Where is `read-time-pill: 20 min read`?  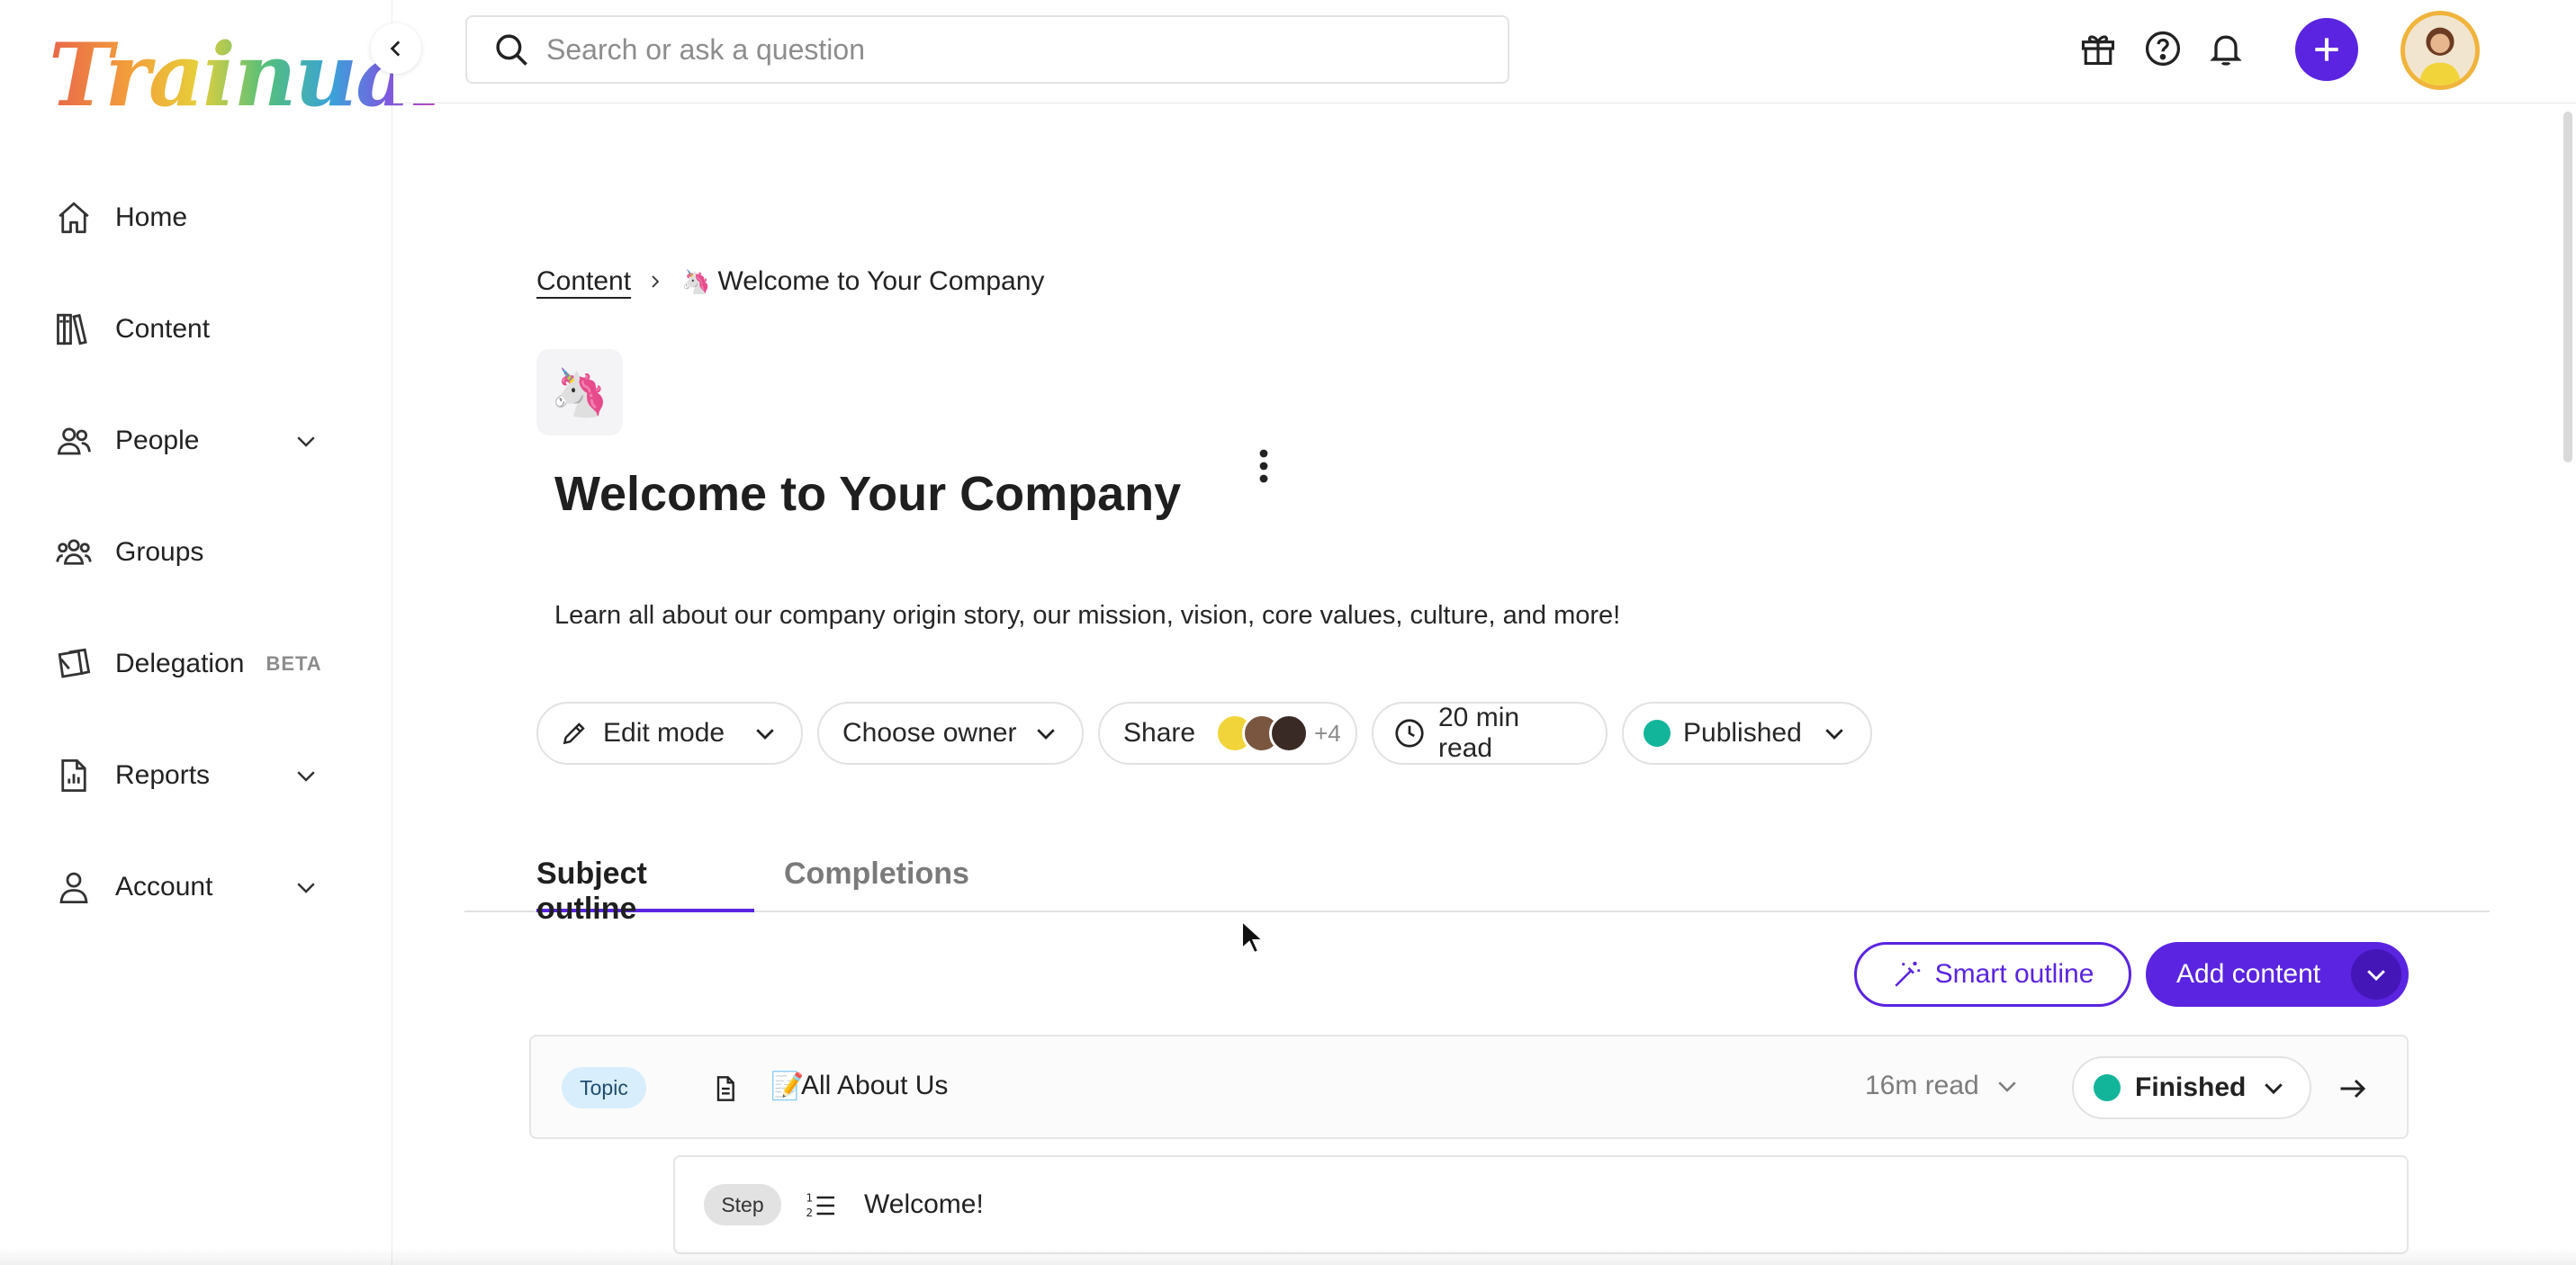
read-time-pill: 20 min read is located at coordinates (1490, 734).